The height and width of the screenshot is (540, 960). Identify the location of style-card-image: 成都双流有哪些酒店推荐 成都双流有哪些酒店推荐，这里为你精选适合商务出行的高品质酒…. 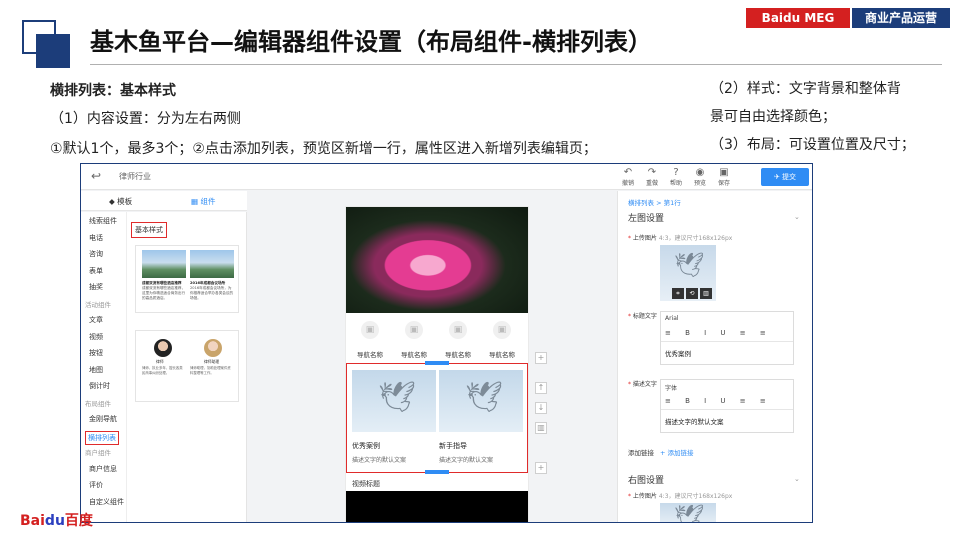
(187, 279).